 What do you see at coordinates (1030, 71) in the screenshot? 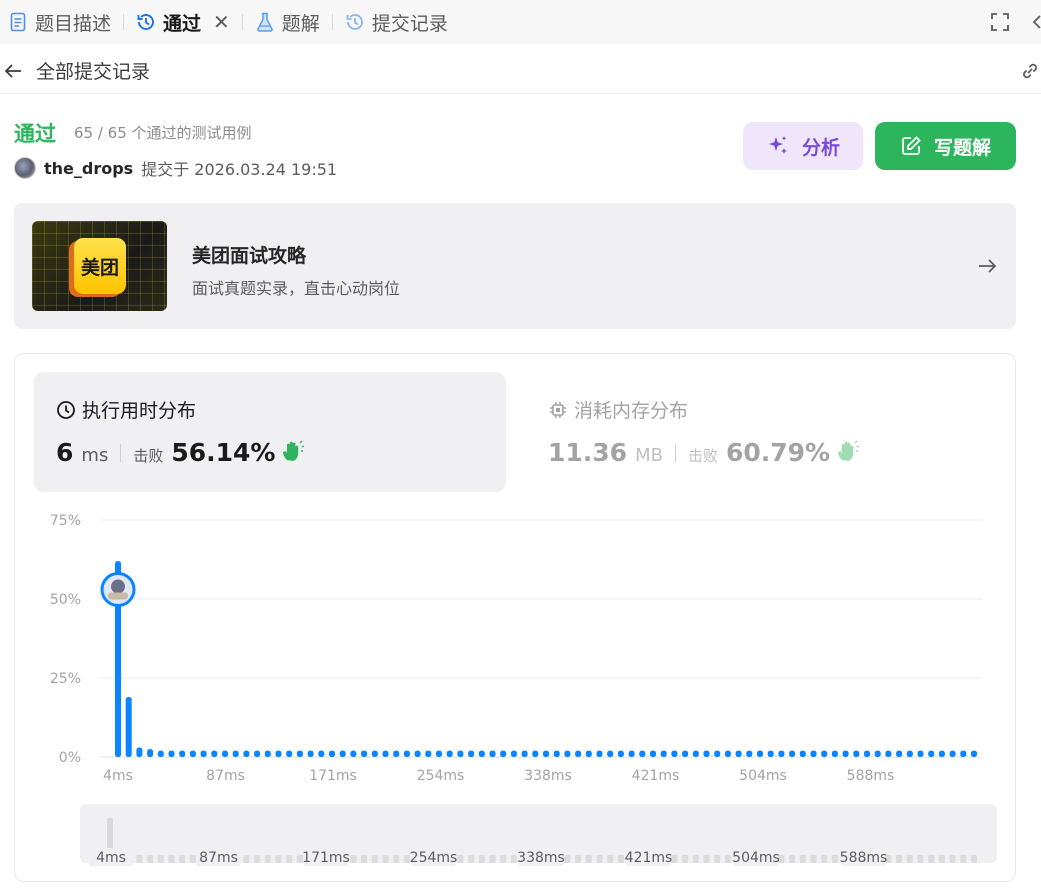
I see `link-icon` at bounding box center [1030, 71].